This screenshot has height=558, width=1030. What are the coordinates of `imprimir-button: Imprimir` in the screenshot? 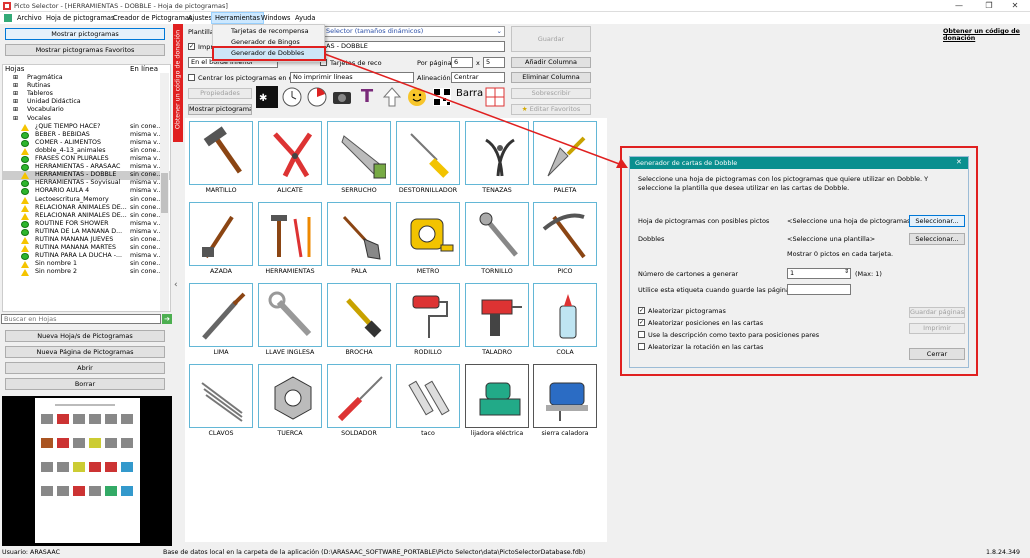 It's located at (937, 328).